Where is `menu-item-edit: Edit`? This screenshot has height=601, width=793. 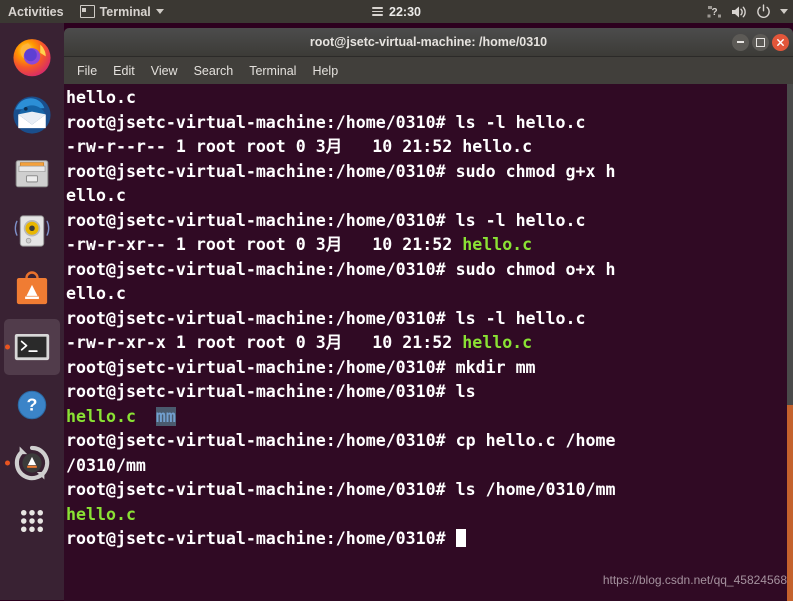 menu-item-edit: Edit is located at coordinates (124, 71).